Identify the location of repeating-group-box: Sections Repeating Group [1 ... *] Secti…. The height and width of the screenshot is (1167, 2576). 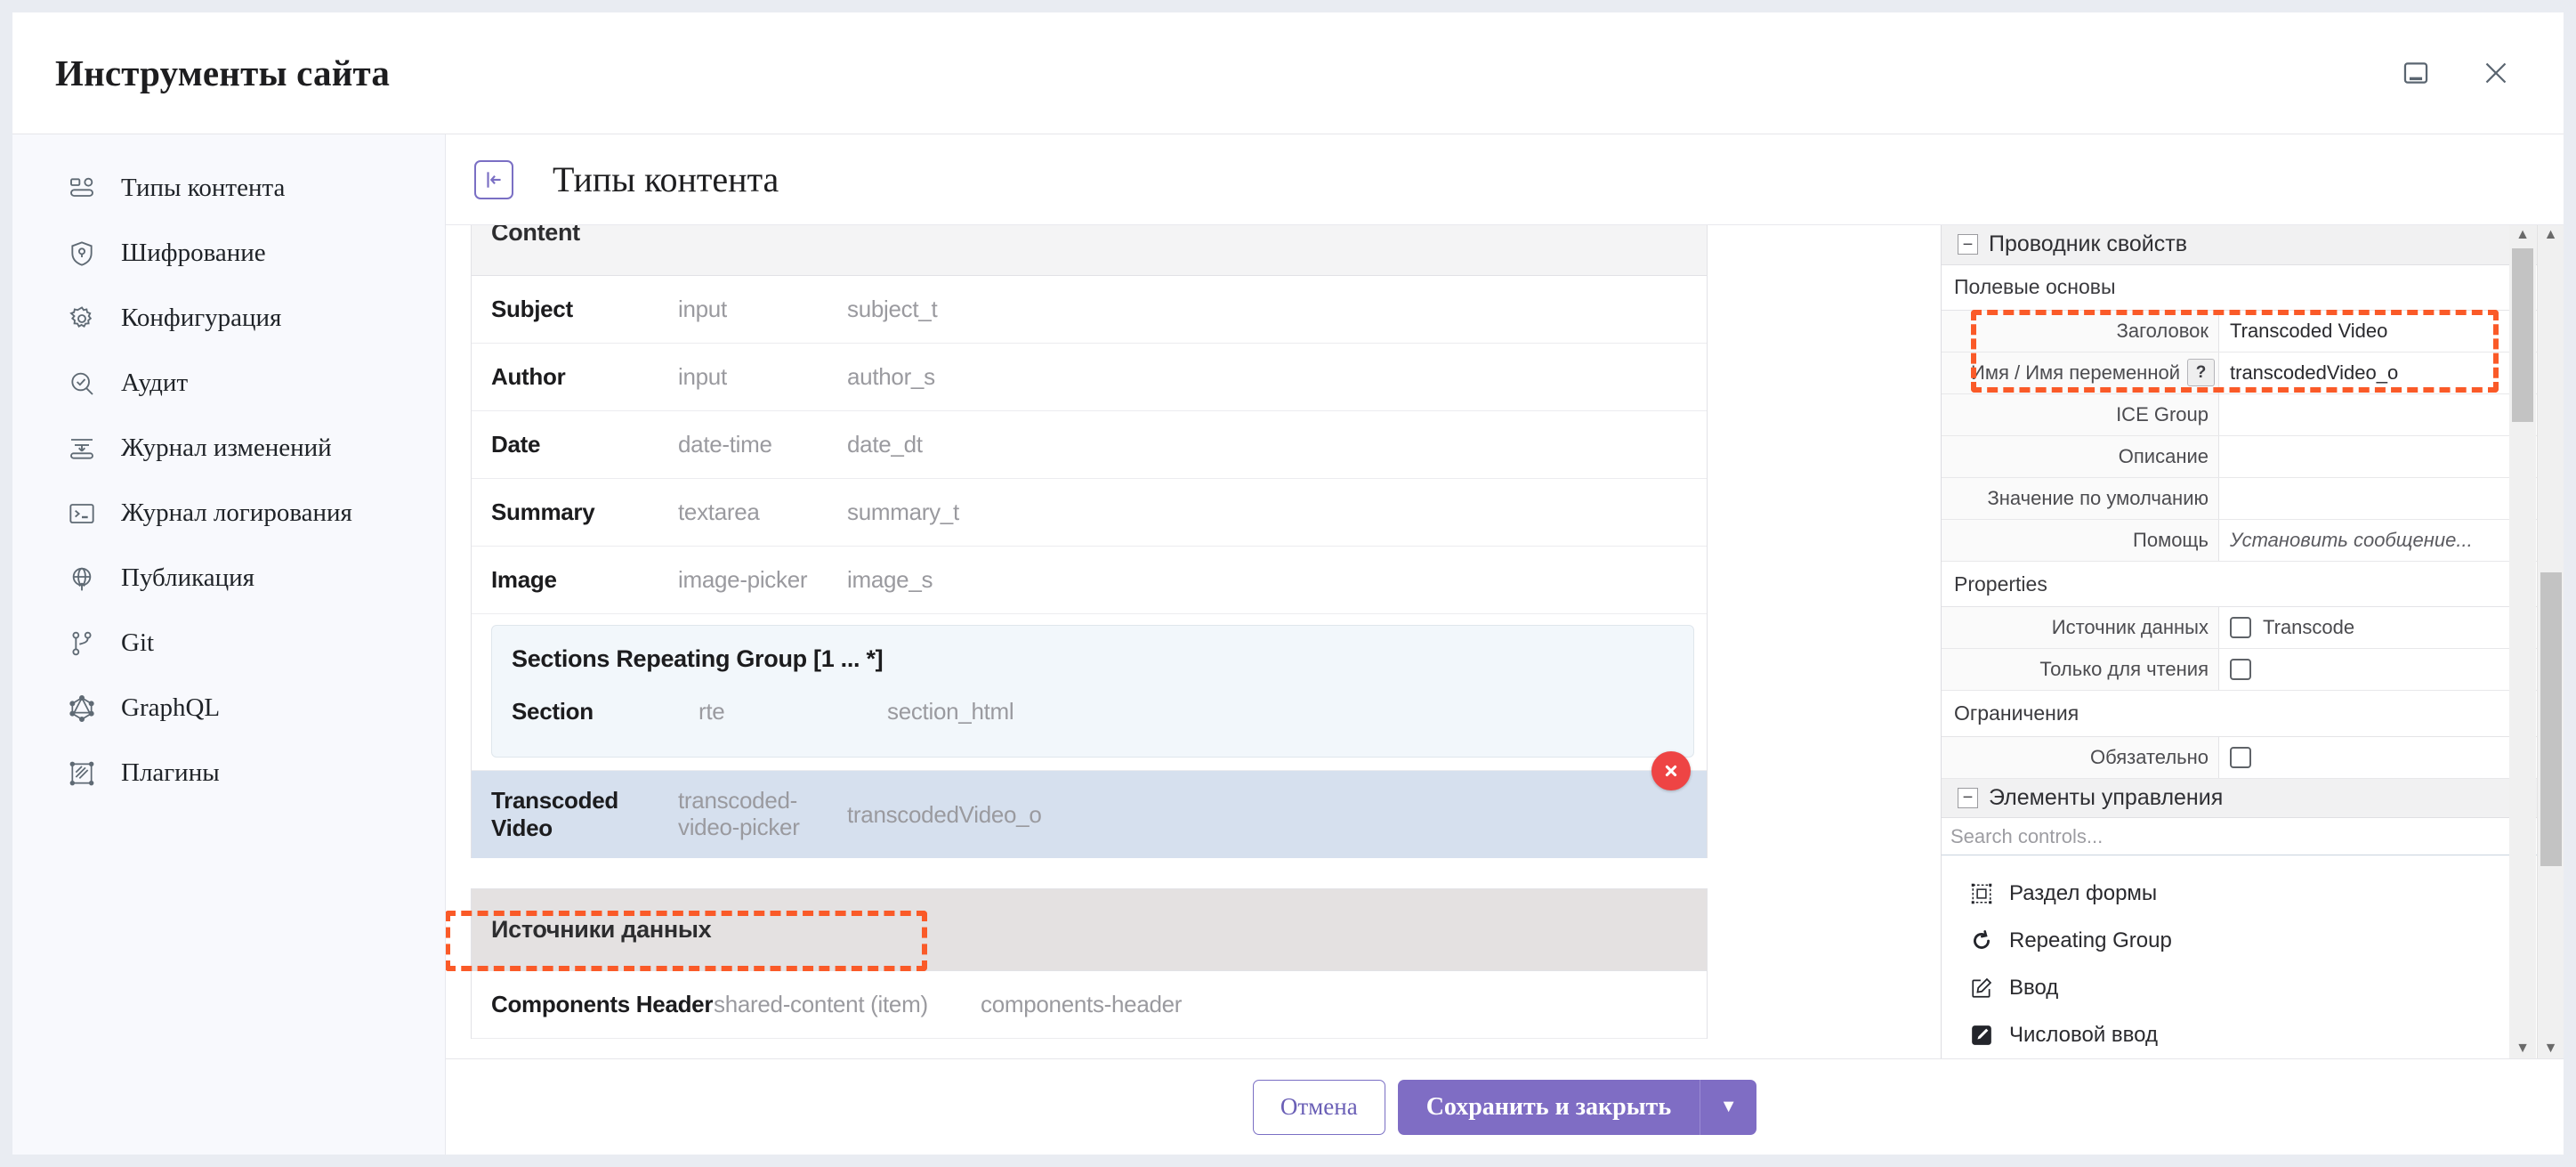
(1092, 692).